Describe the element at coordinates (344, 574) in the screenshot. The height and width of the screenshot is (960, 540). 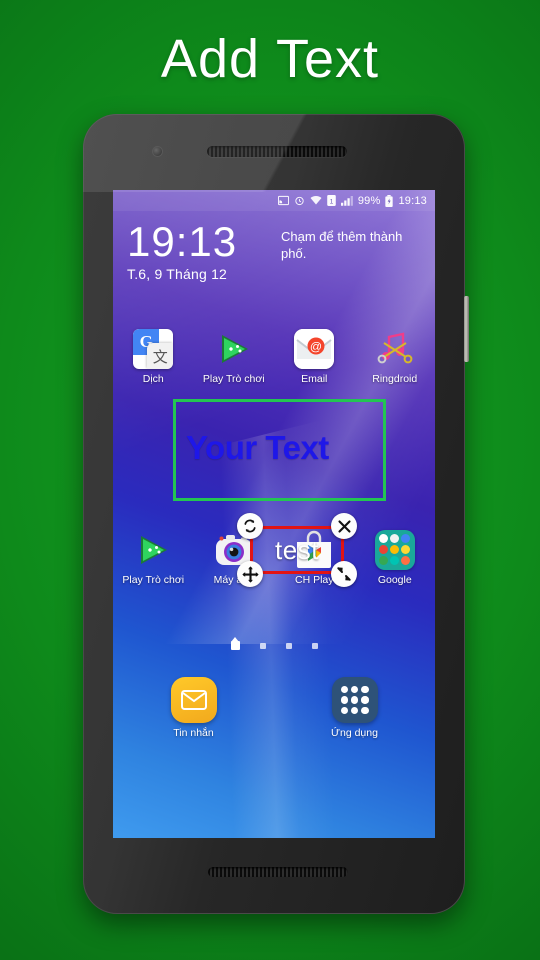
I see `resize-handle` at that location.